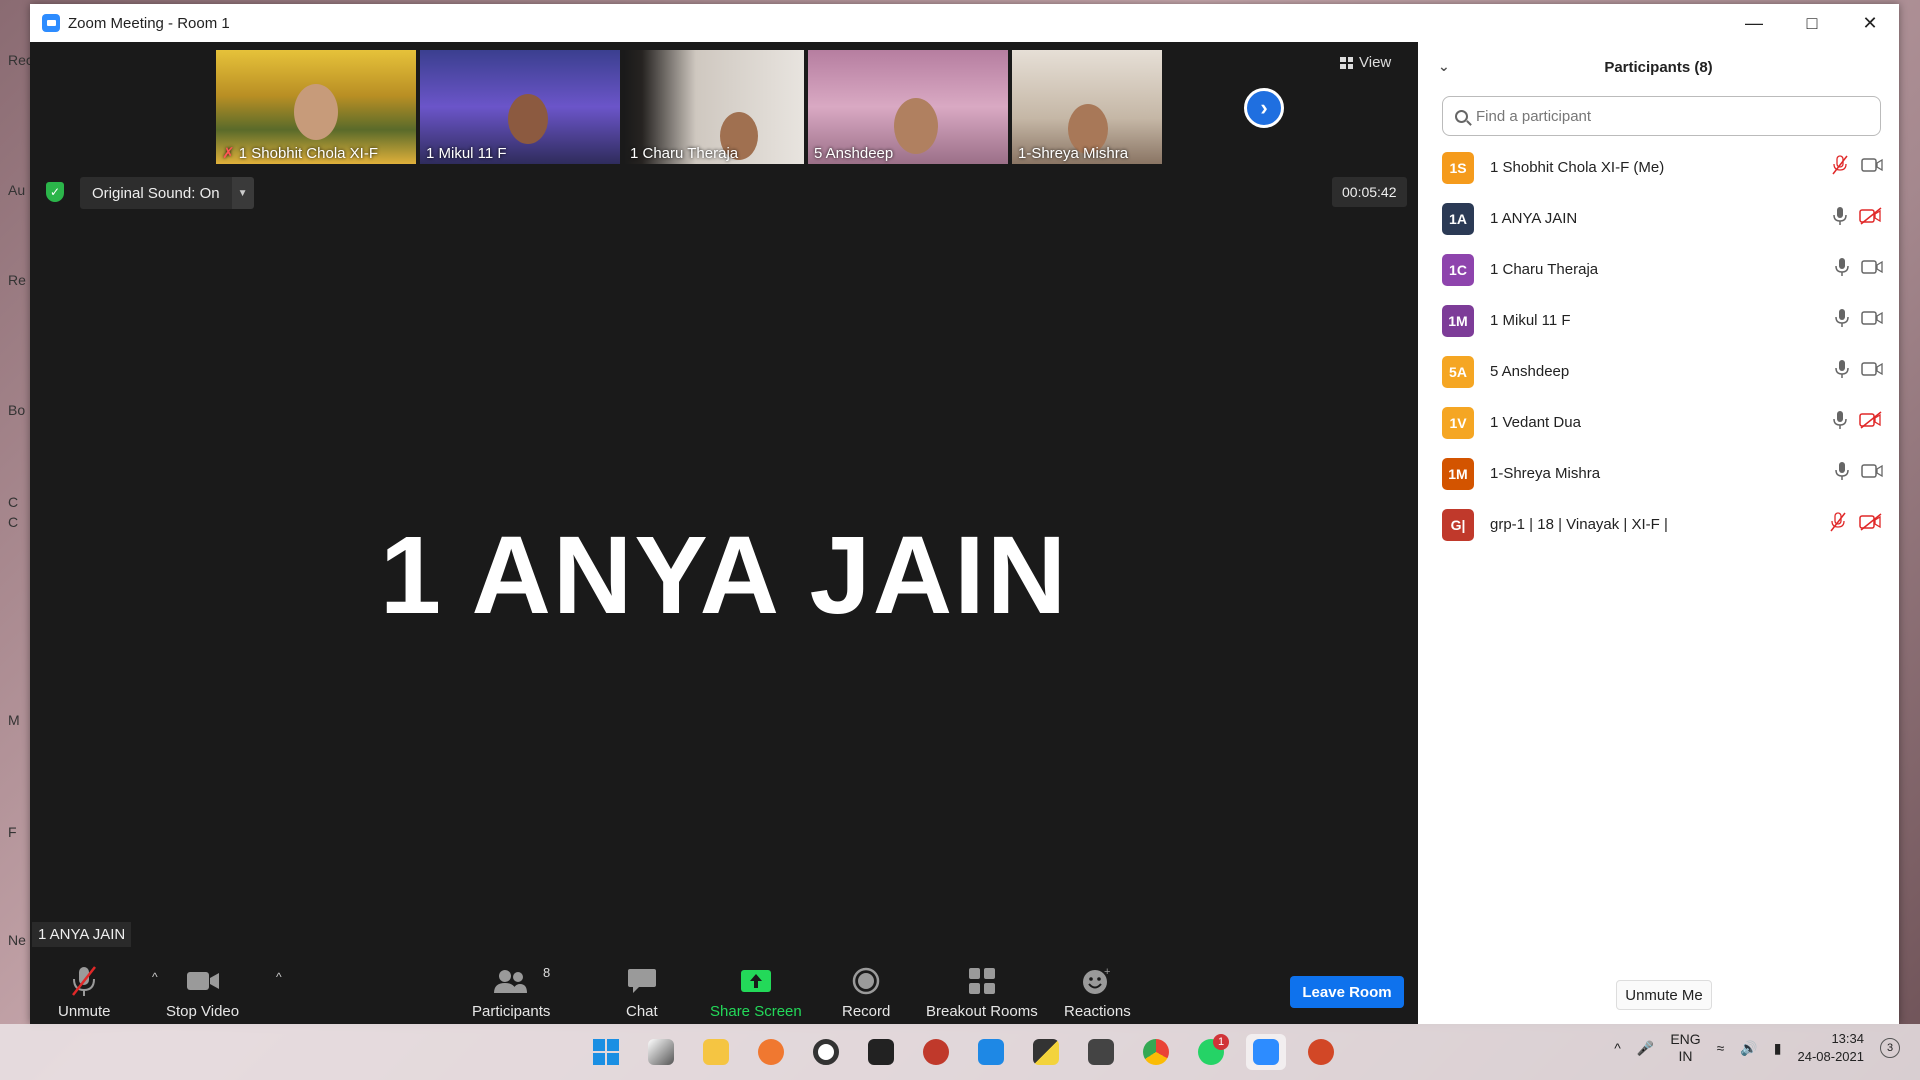 Image resolution: width=1920 pixels, height=1080 pixels. Describe the element at coordinates (51, 23) in the screenshot. I see `zoom-logo-icon` at that location.